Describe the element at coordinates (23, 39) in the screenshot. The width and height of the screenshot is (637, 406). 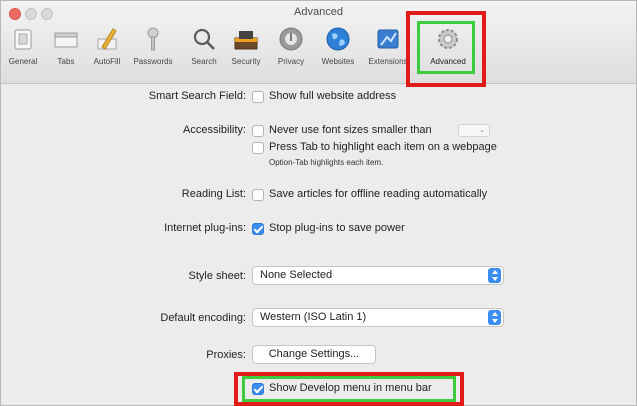
I see `general-icon` at that location.